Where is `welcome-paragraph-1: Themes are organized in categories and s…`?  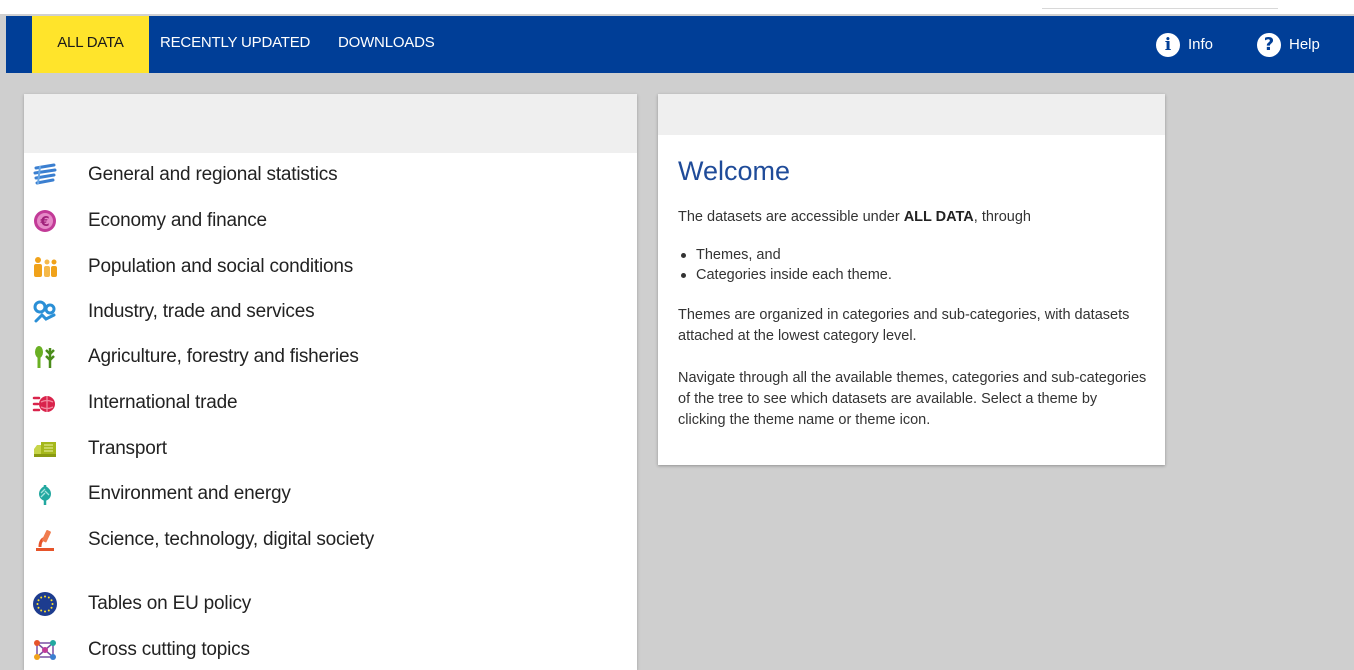
welcome-paragraph-1: Themes are organized in categories and s… is located at coordinates (904, 325).